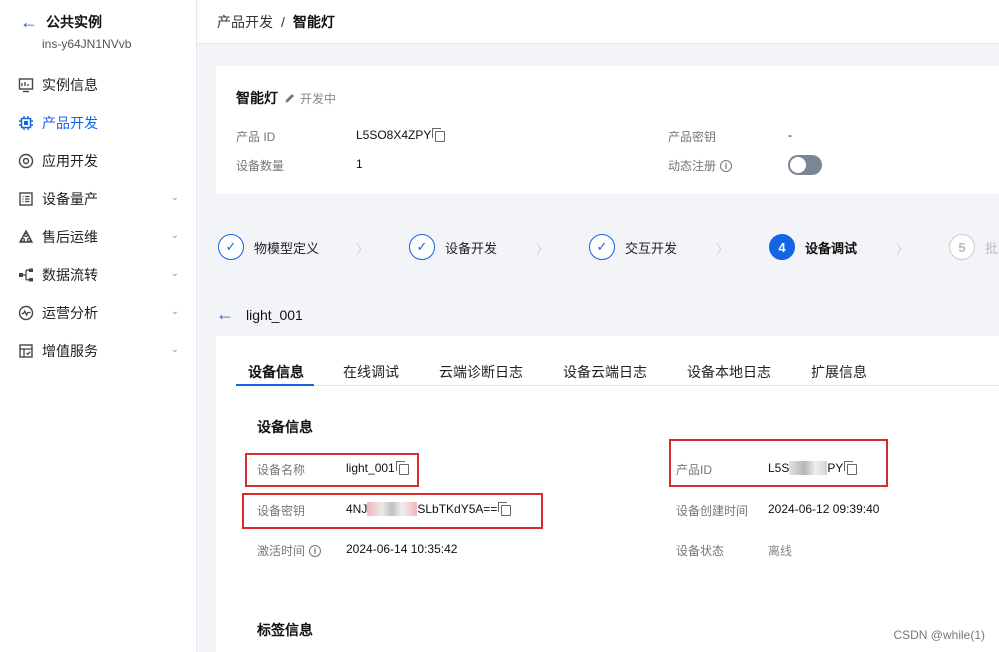  Describe the element at coordinates (729, 372) in the screenshot. I see `tab-device-local-log: 设备本地日志` at that location.